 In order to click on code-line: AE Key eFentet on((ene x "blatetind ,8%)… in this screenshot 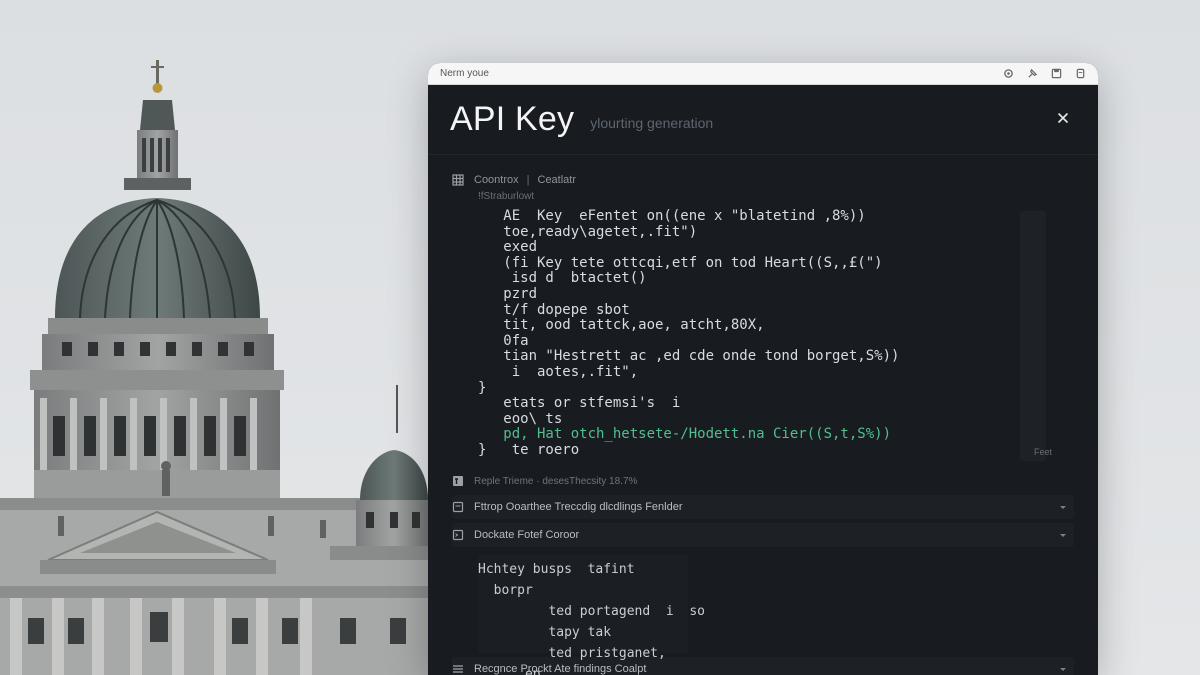, I will do `click(672, 216)`.